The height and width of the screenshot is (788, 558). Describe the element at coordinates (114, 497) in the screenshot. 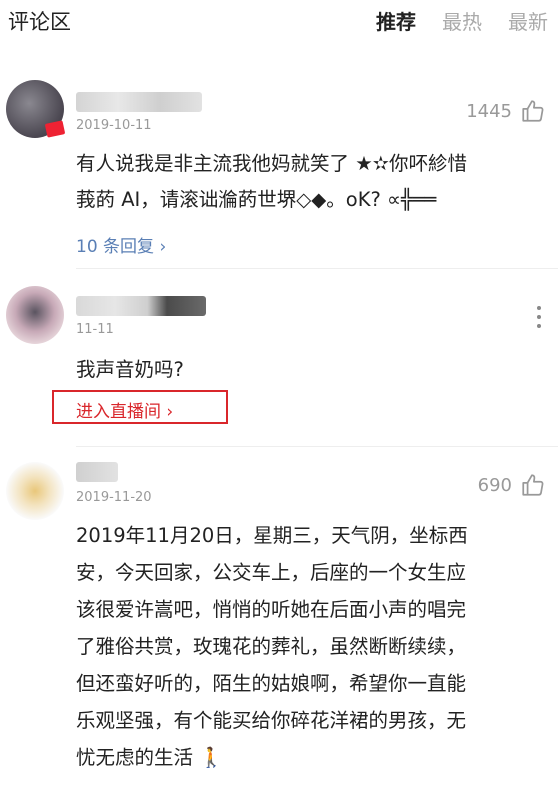

I see `comment-date: 2019-11-20` at that location.